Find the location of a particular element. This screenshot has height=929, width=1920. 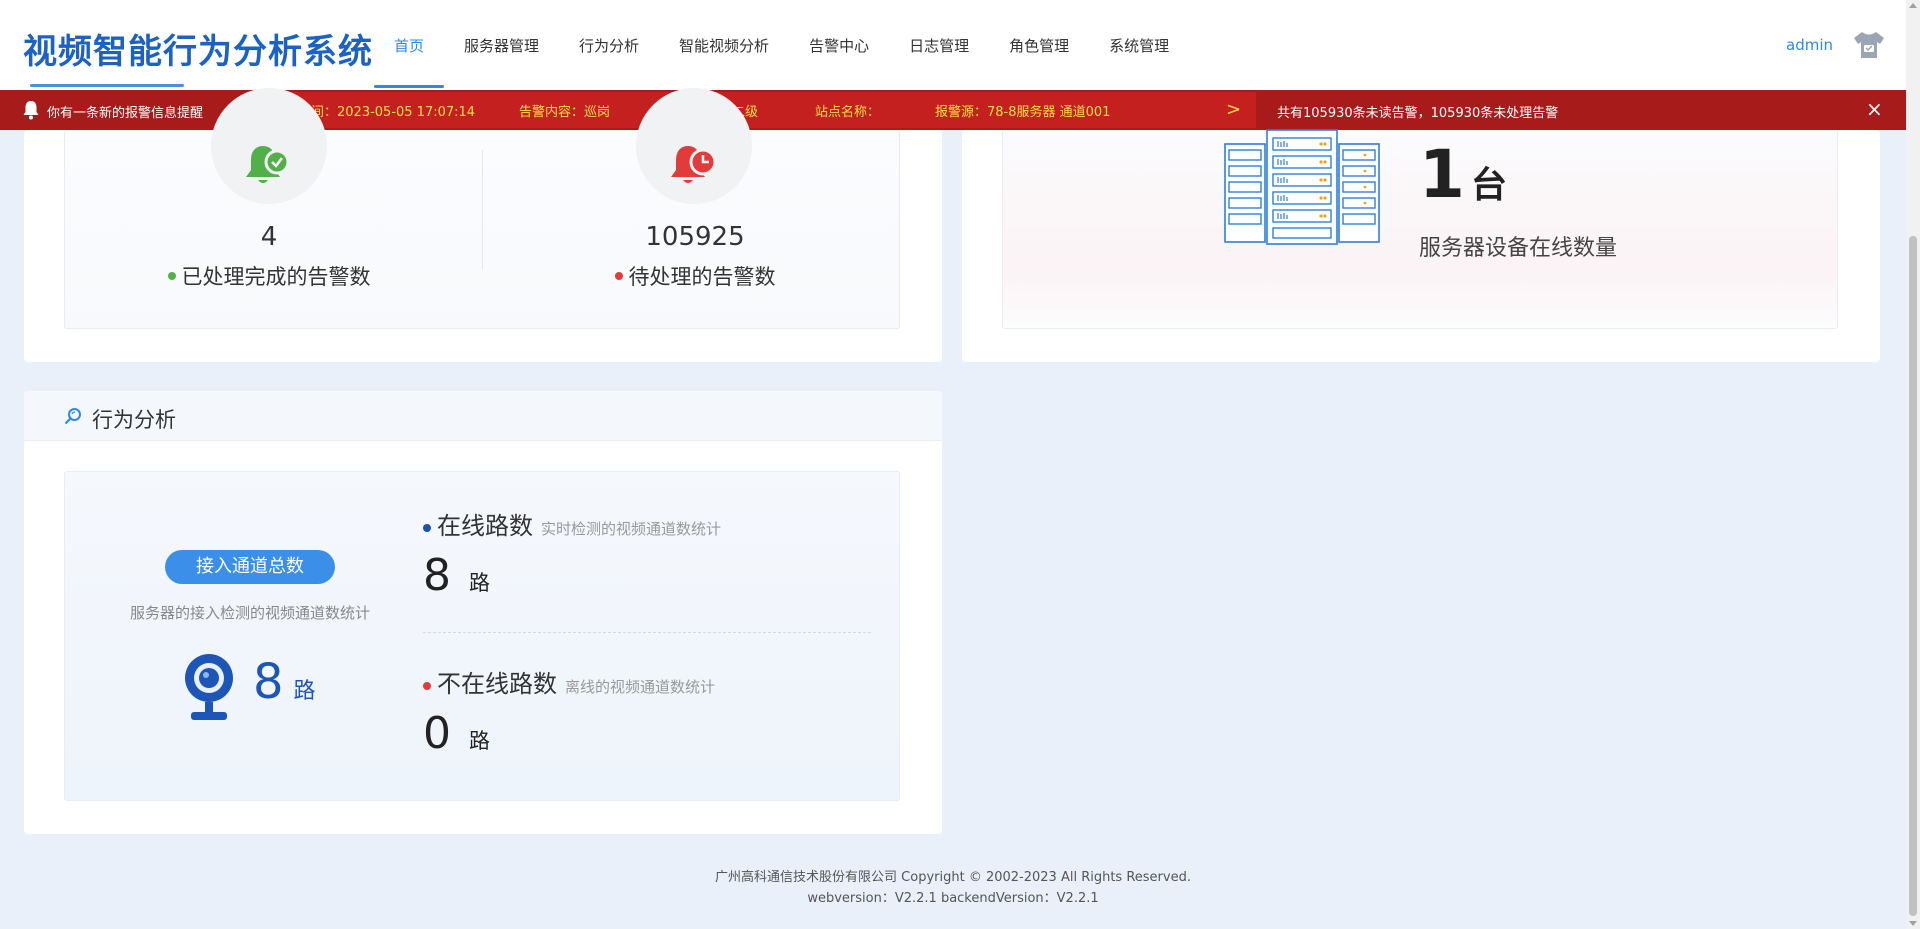

search-icon is located at coordinates (72, 416).